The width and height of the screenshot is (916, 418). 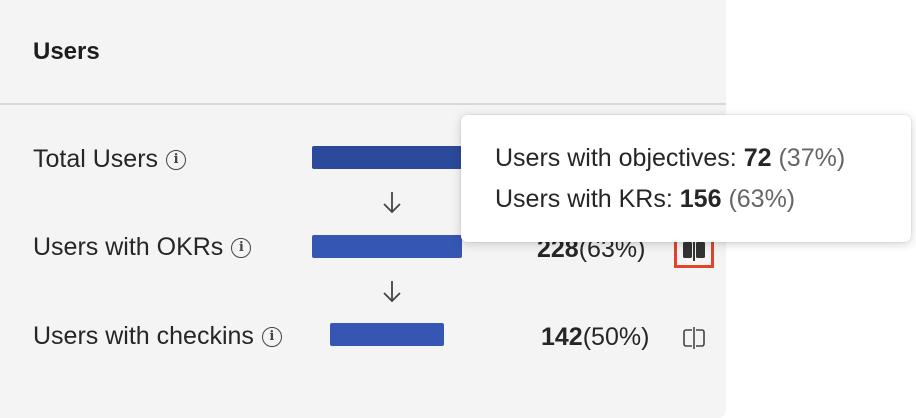 I want to click on funnel-bar-total-users, so click(x=387, y=157).